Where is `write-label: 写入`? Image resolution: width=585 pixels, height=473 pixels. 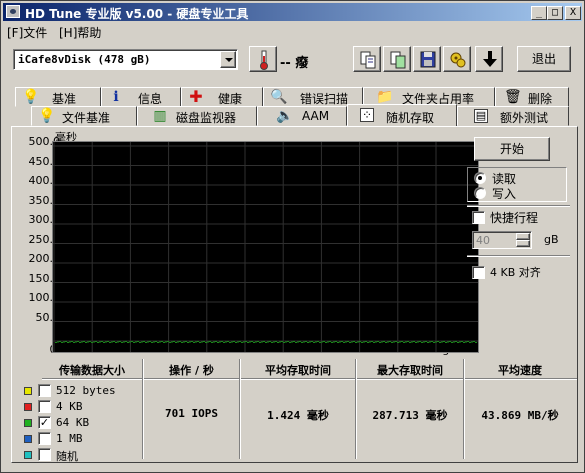
write-label: 写入 is located at coordinates (504, 194).